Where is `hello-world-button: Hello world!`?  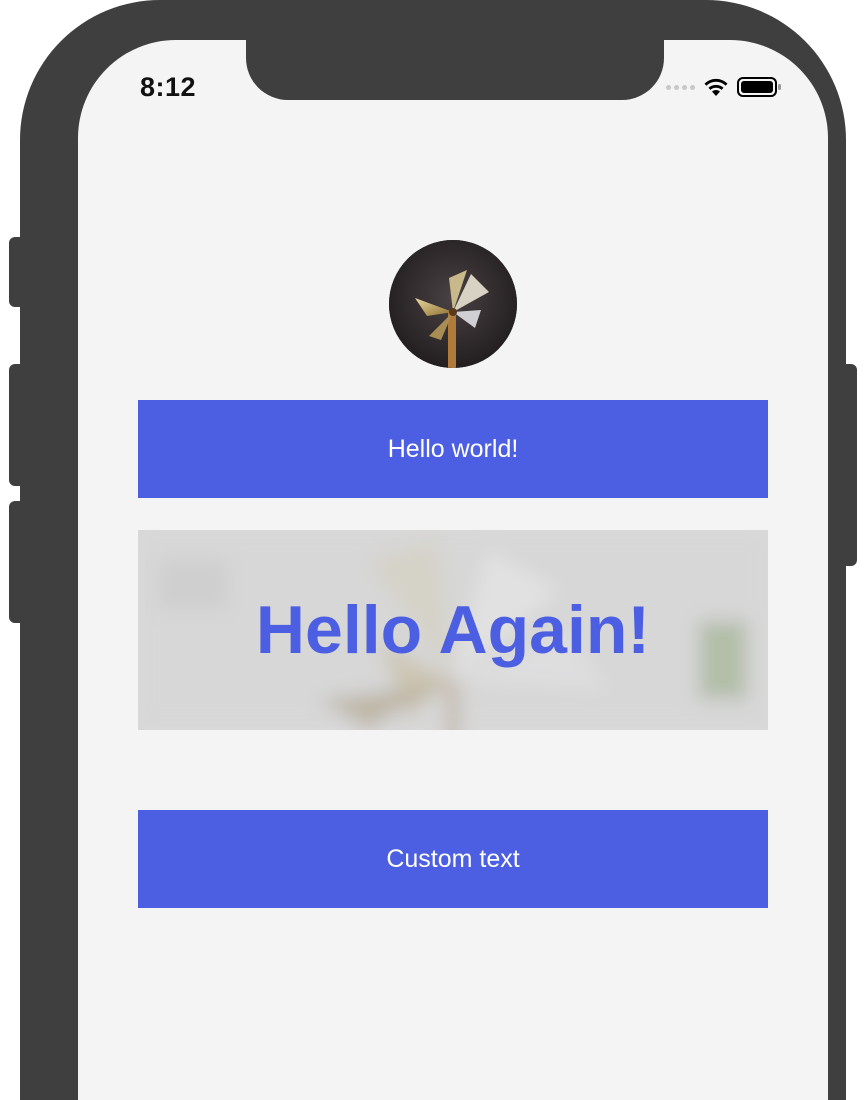
hello-world-button: Hello world! is located at coordinates (453, 449).